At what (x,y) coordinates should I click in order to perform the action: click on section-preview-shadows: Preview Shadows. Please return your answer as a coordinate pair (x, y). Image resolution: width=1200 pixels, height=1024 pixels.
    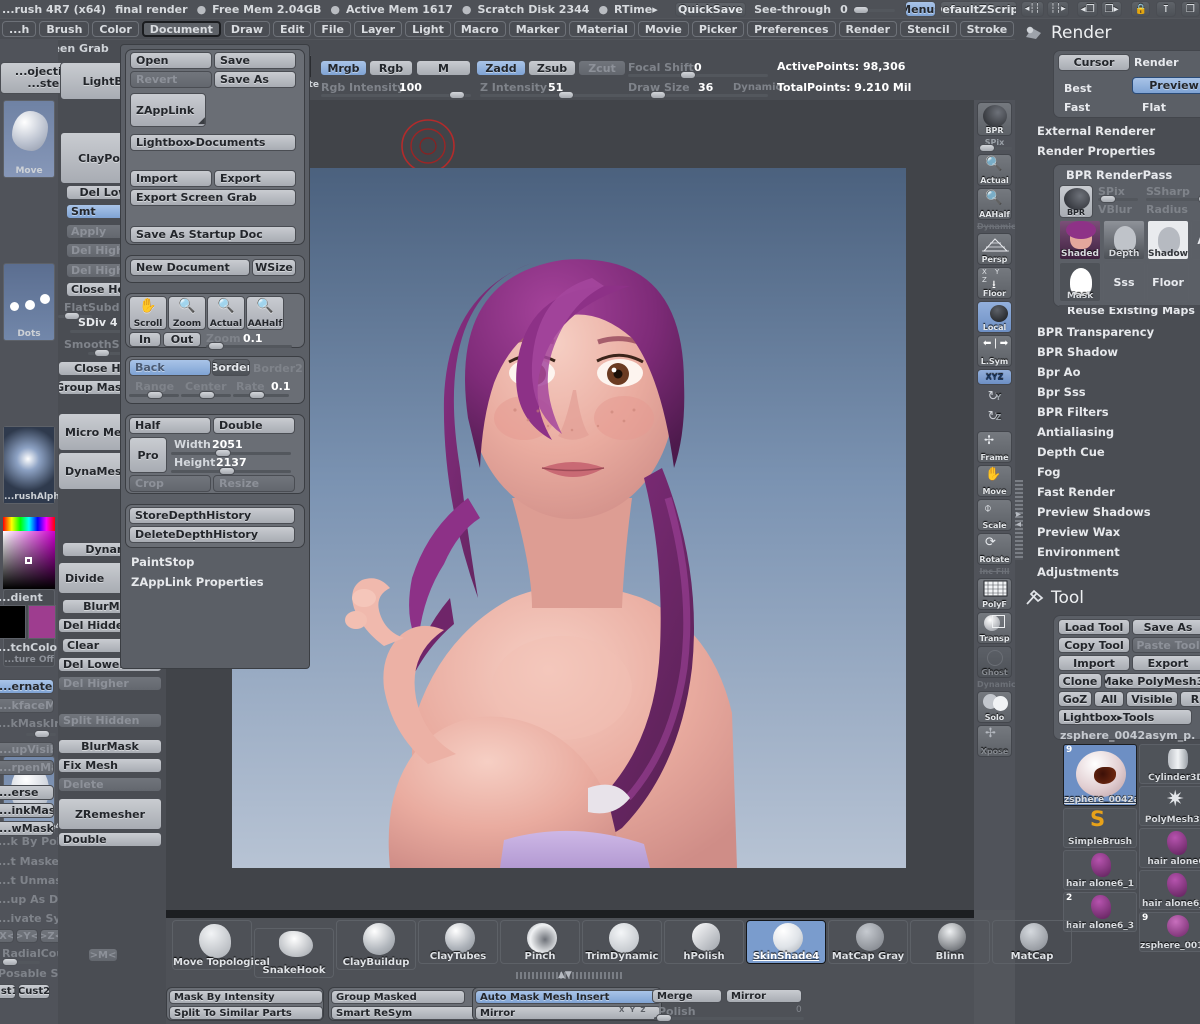
    Looking at the image, I should click on (1107, 512).